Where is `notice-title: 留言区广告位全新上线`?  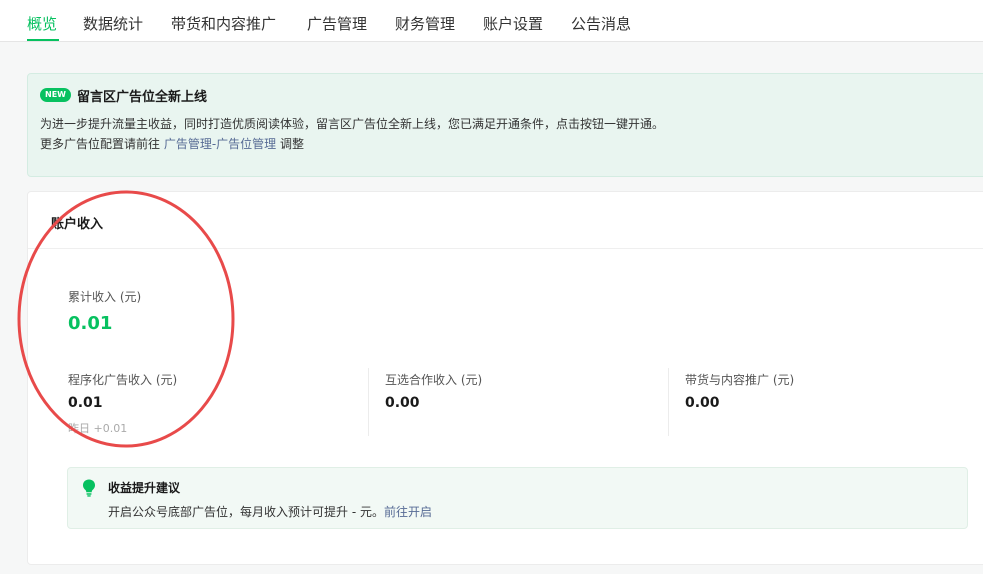
notice-title: 留言区广告位全新上线 is located at coordinates (142, 97).